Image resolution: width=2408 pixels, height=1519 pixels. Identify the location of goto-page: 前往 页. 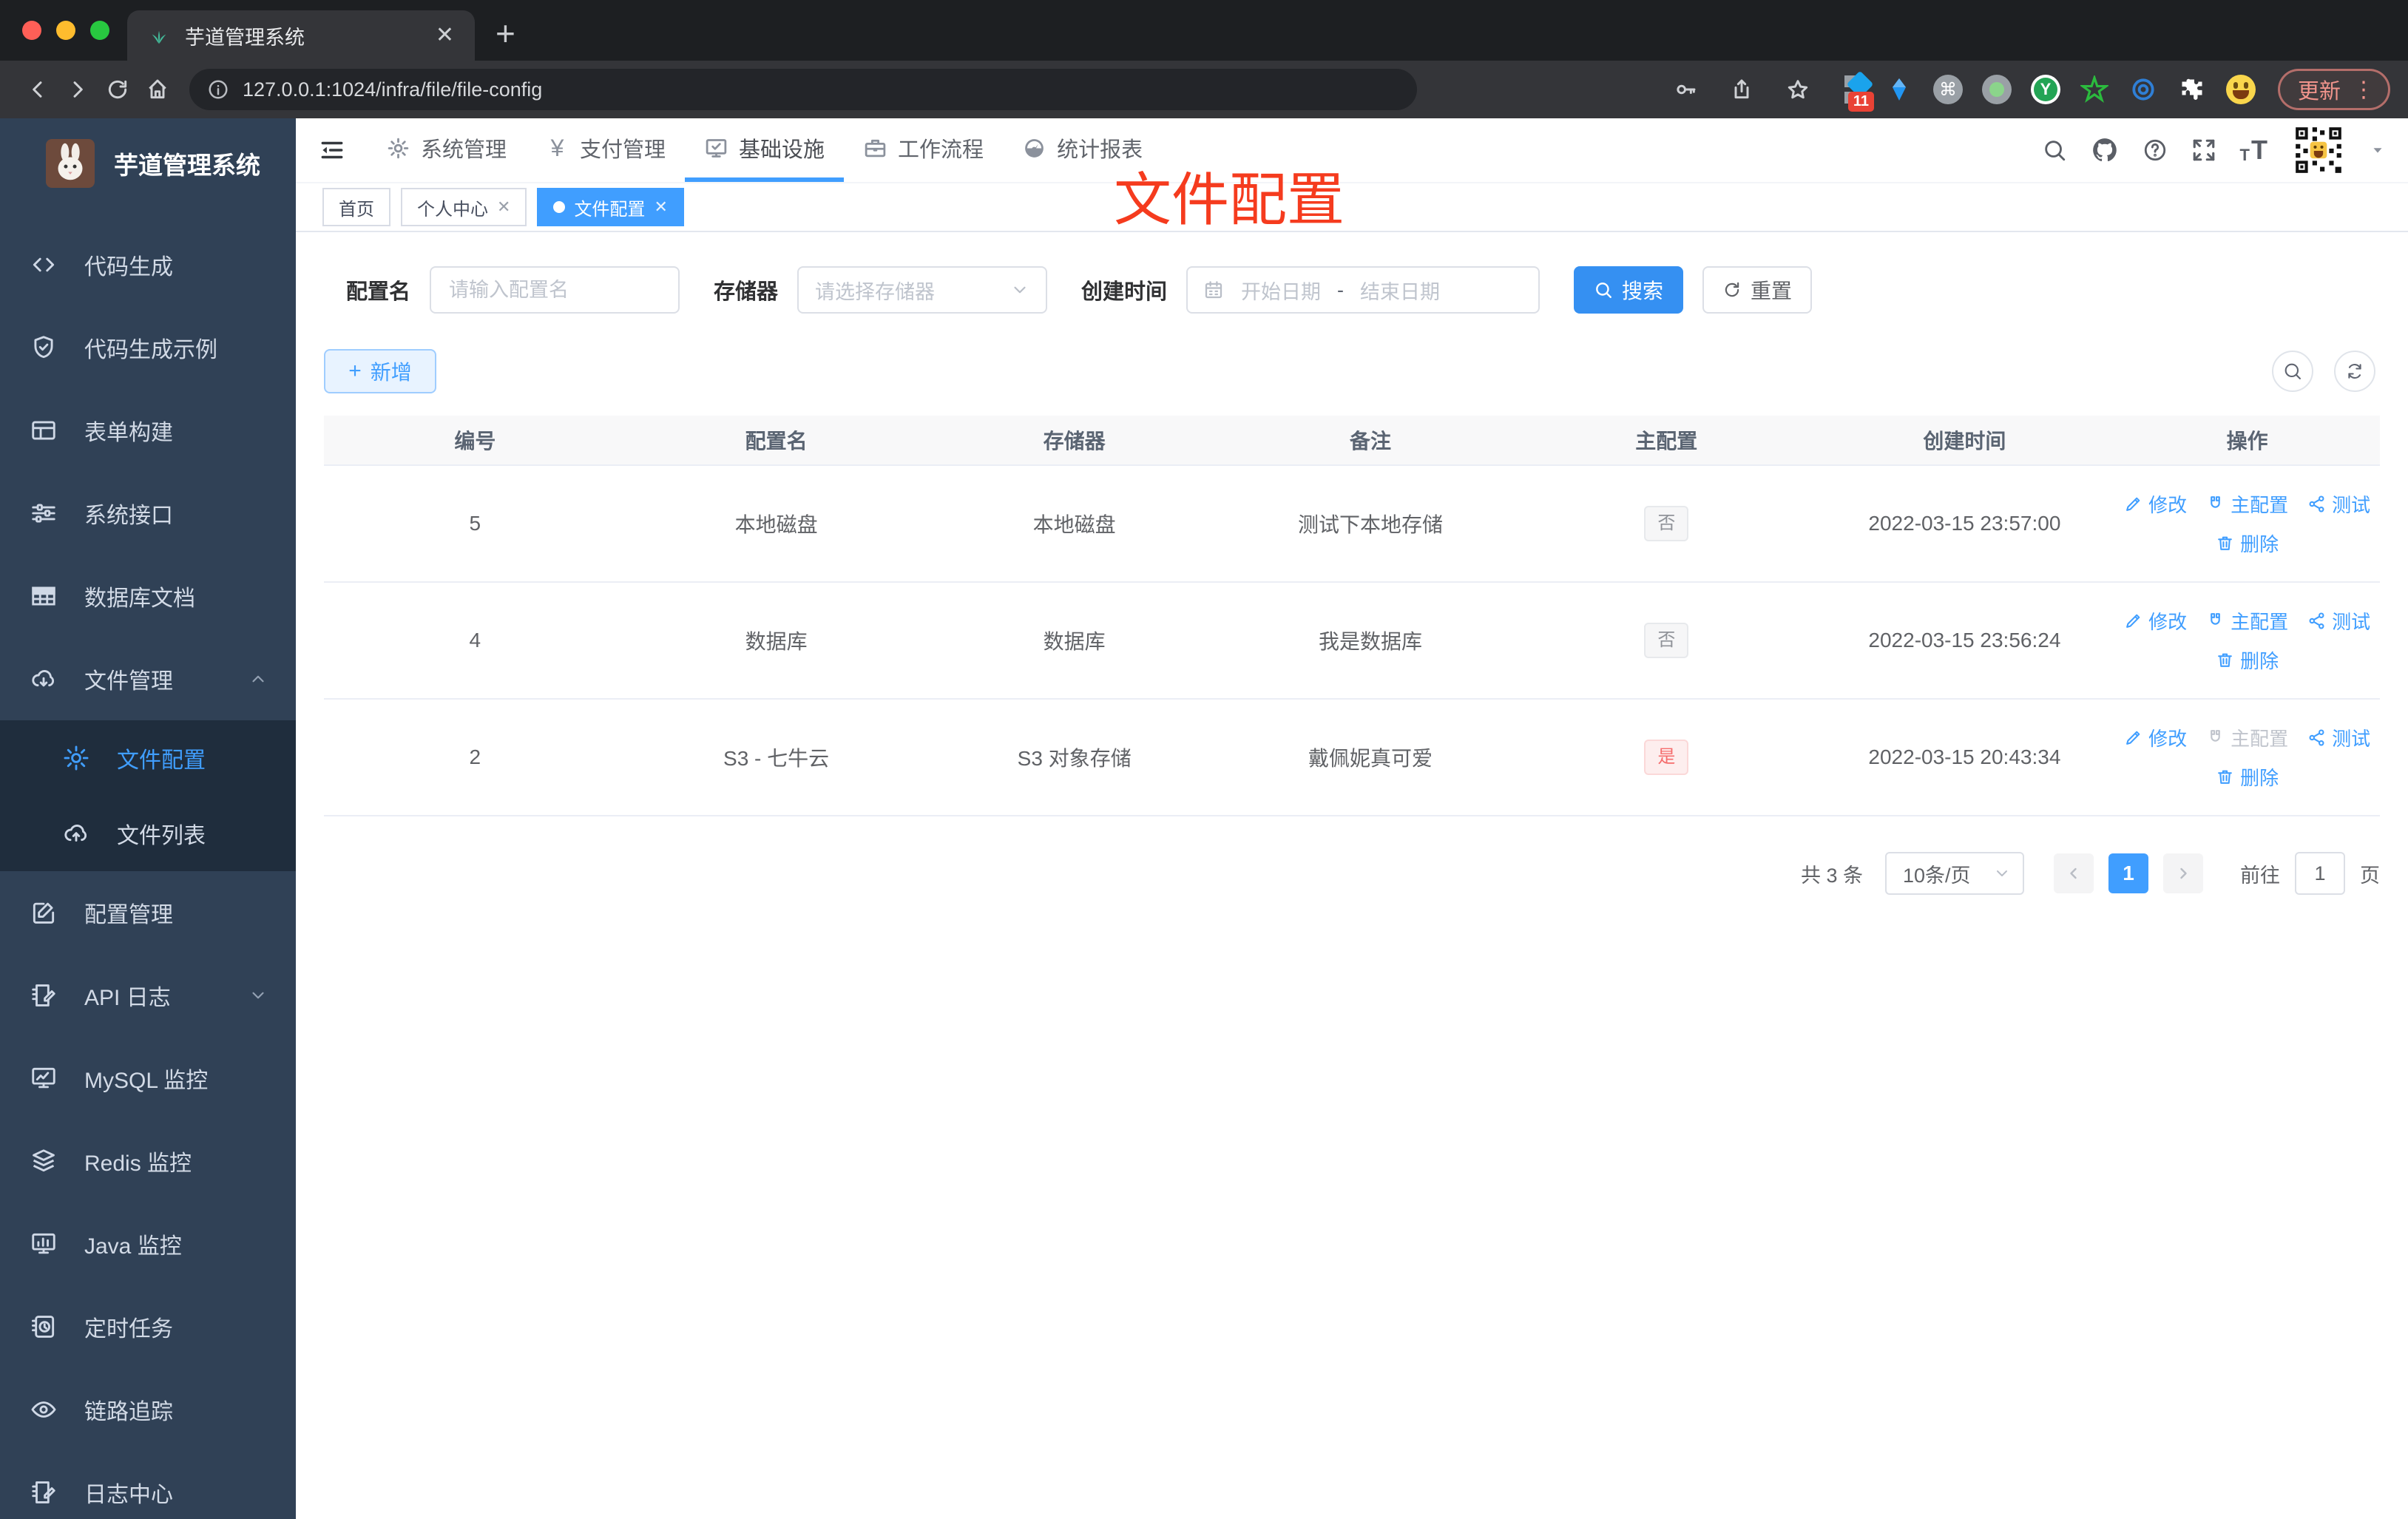
(2310, 873).